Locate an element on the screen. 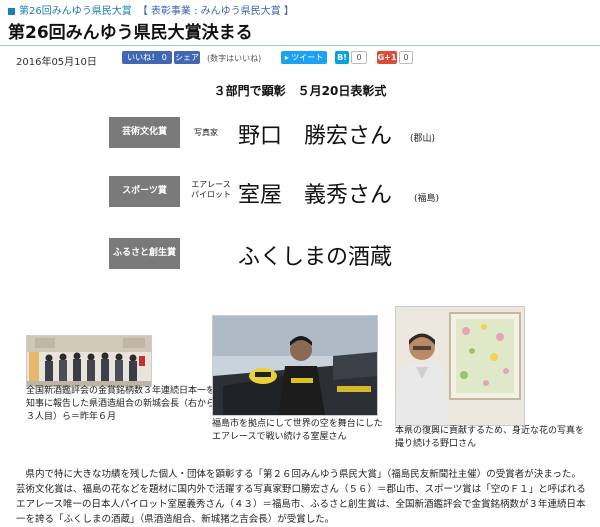 Image resolution: width=600 pixels, height=527 pixels. tweet-label: ツイート is located at coordinates (307, 57).